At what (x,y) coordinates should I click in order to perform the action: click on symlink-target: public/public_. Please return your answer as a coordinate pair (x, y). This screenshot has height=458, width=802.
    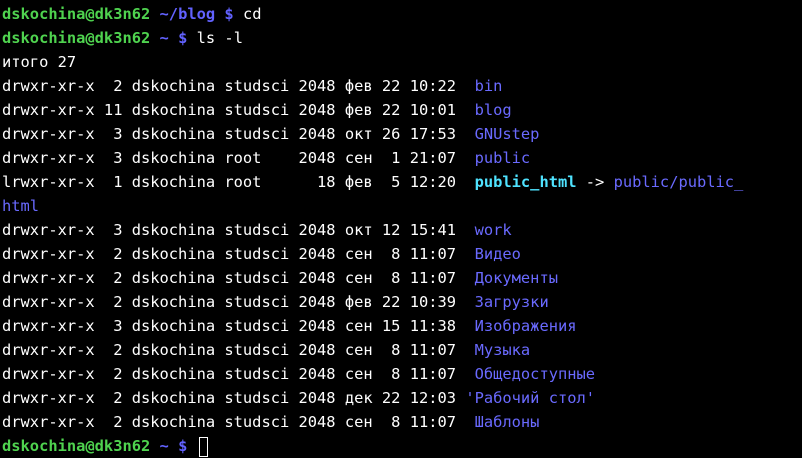
    Looking at the image, I should click on (678, 182).